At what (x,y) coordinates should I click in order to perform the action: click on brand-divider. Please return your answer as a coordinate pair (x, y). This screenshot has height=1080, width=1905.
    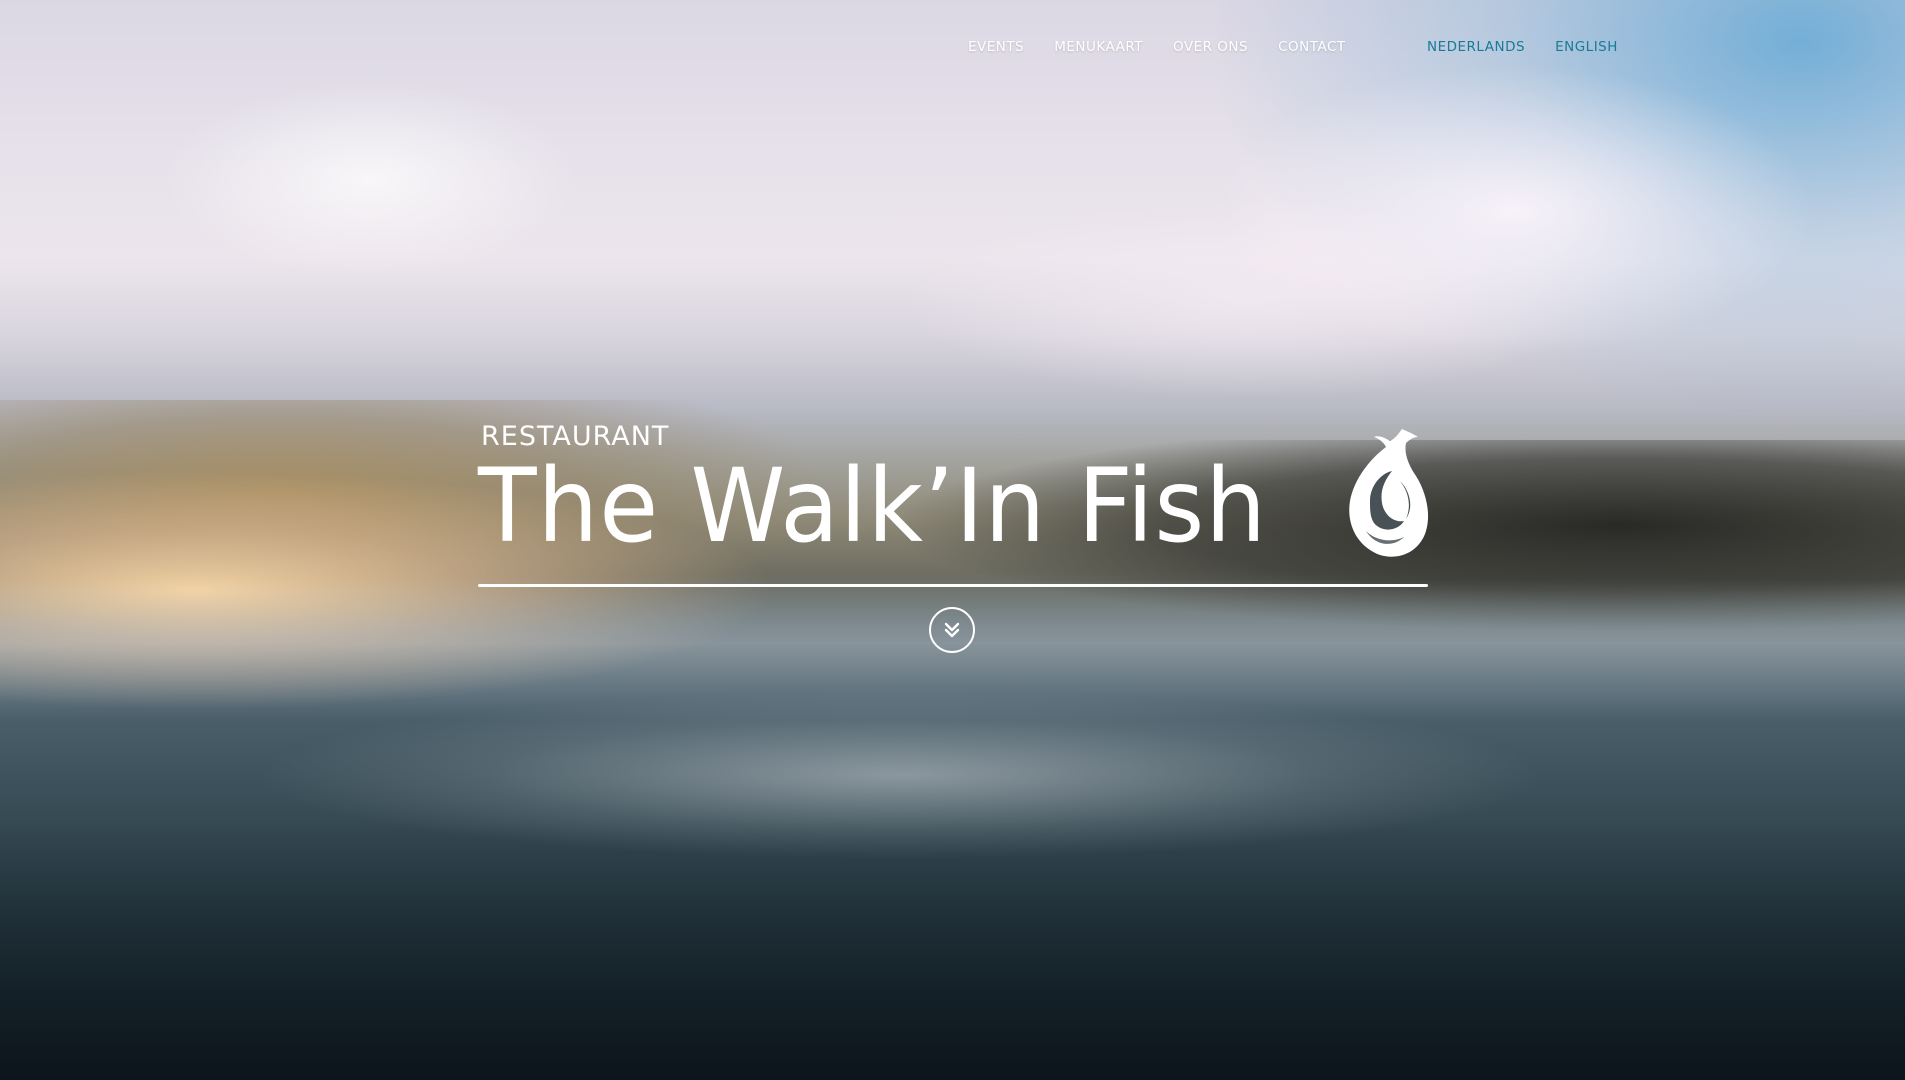
    Looking at the image, I should click on (953, 585).